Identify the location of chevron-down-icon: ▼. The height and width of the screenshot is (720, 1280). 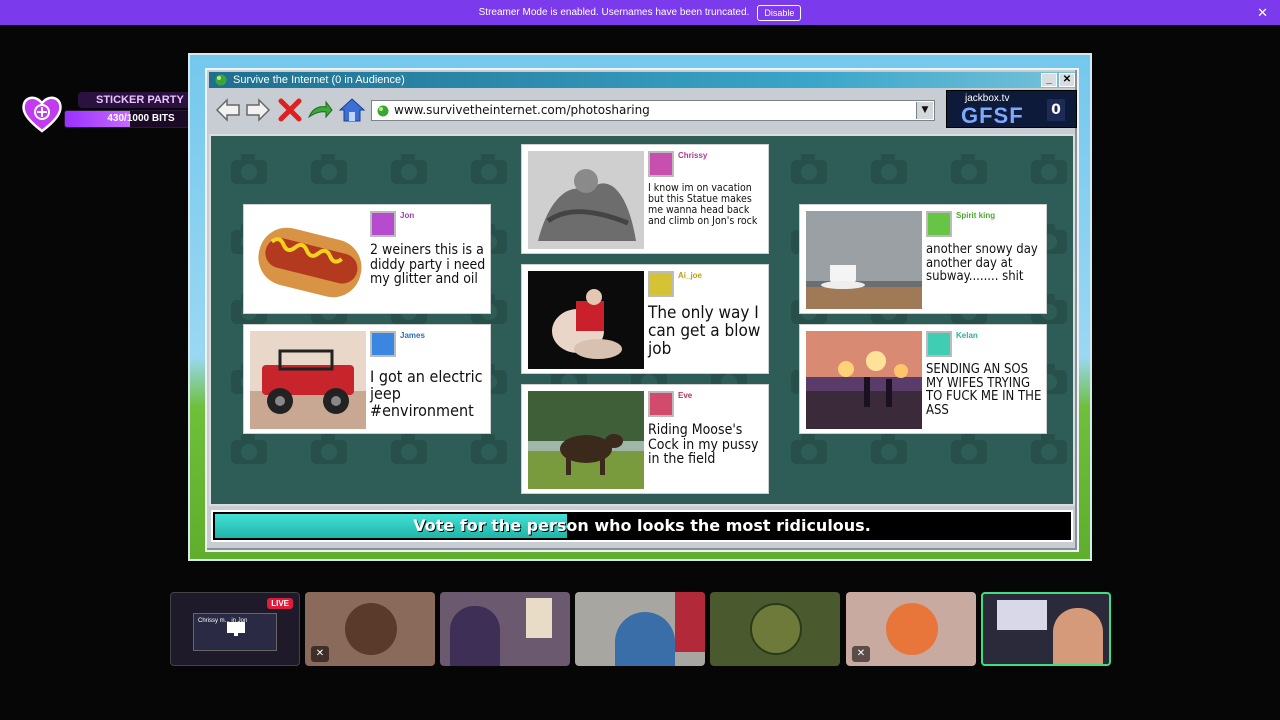
(924, 110).